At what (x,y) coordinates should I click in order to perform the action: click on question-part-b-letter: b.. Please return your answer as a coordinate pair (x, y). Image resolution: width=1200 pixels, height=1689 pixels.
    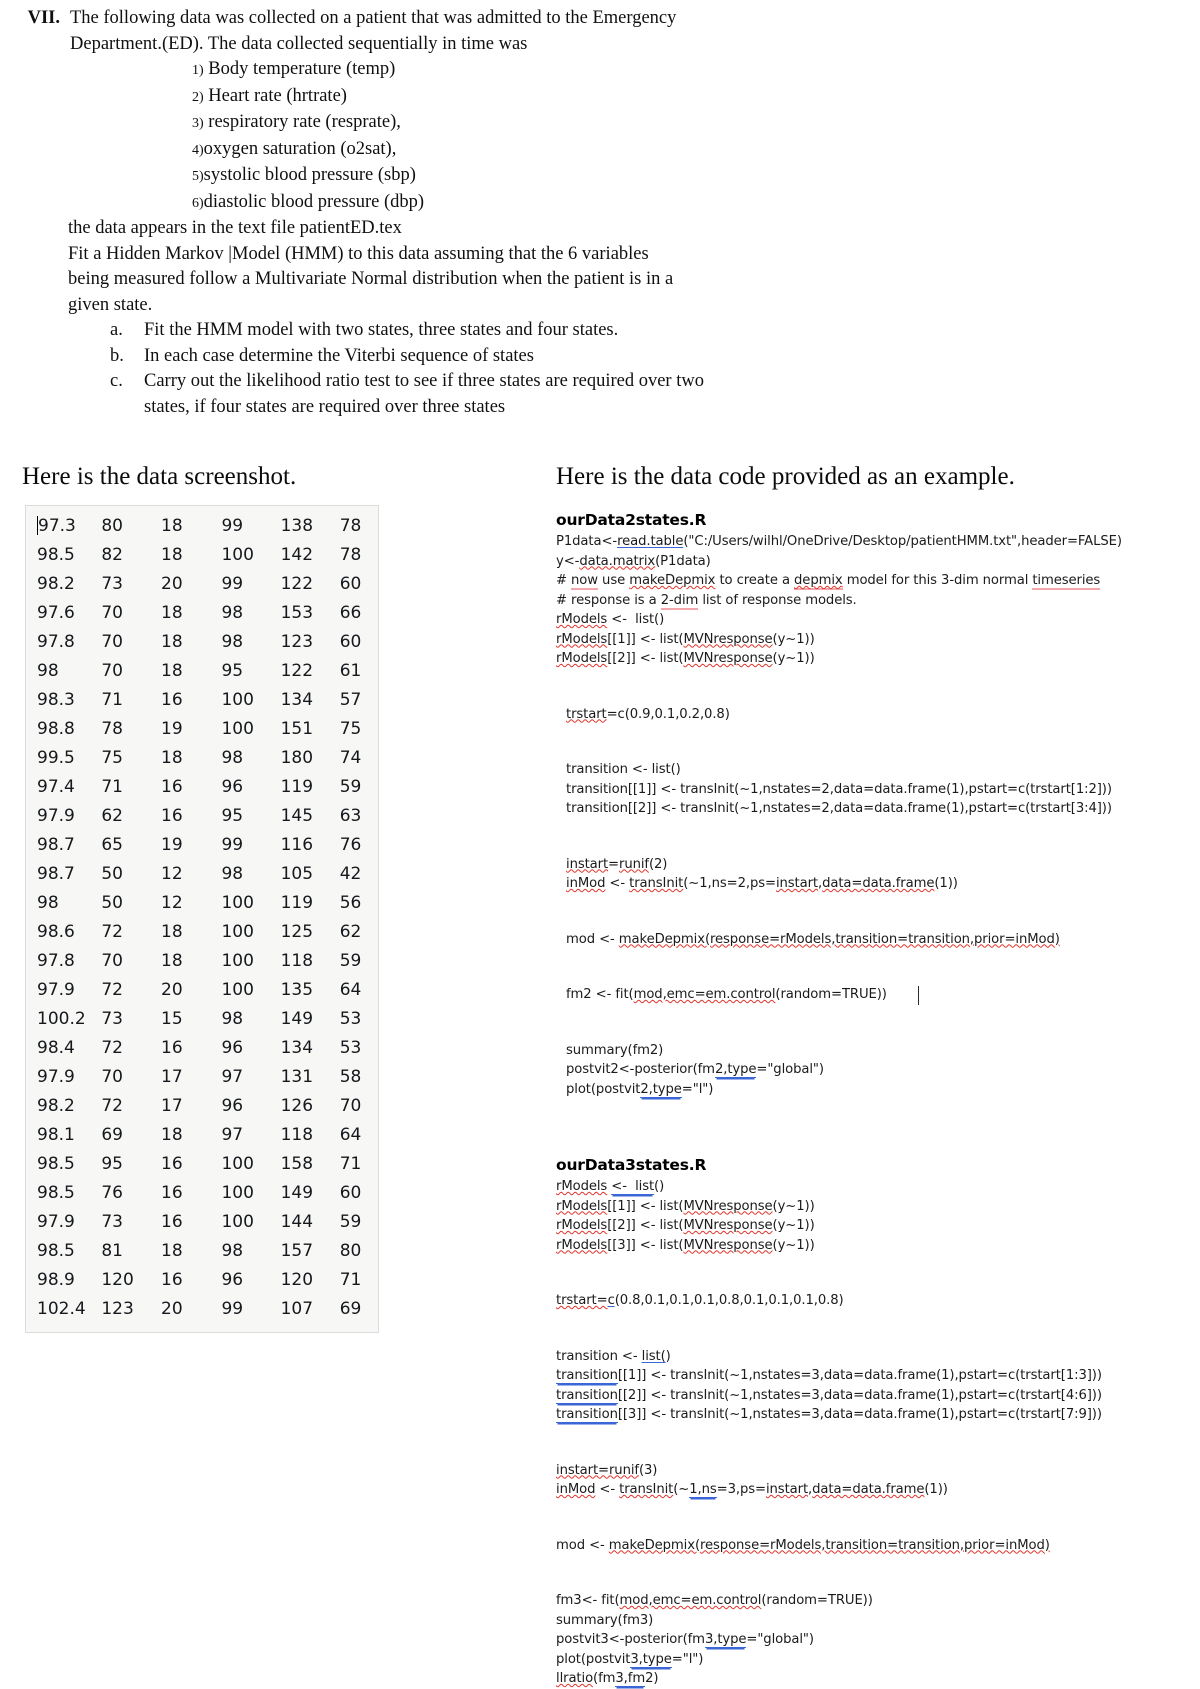
    Looking at the image, I should click on (117, 355).